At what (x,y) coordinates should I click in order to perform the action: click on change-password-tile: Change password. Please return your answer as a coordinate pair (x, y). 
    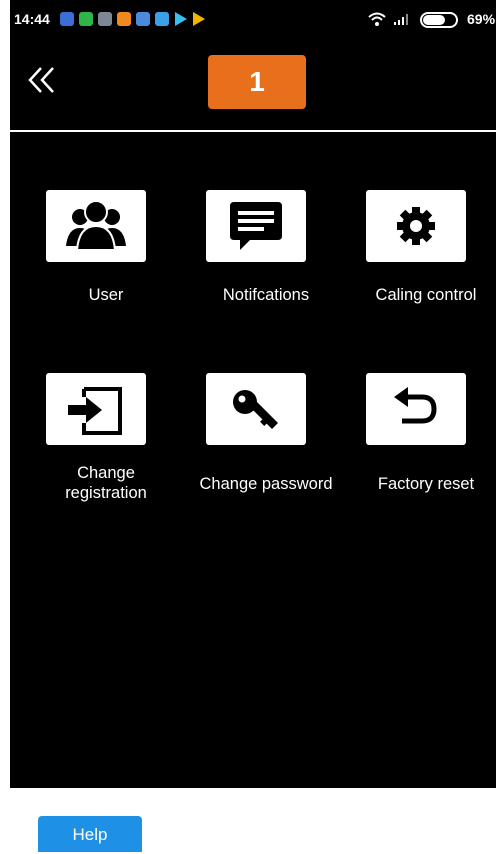
    Looking at the image, I should click on (266, 443).